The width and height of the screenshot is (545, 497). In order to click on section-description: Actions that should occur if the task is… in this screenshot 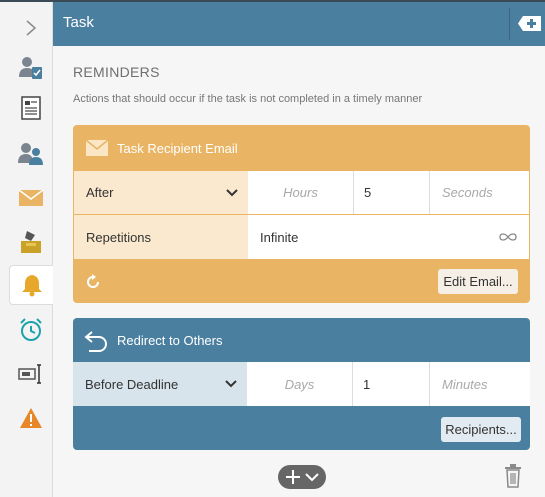, I will do `click(248, 99)`.